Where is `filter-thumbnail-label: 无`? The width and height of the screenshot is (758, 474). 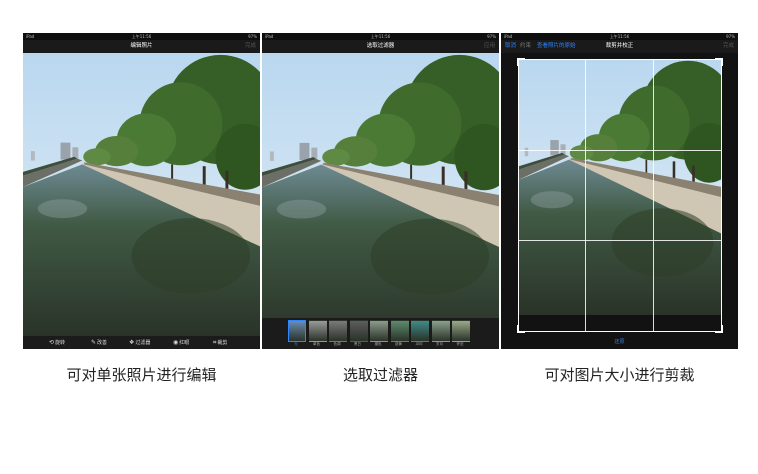 filter-thumbnail-label: 无 is located at coordinates (296, 344).